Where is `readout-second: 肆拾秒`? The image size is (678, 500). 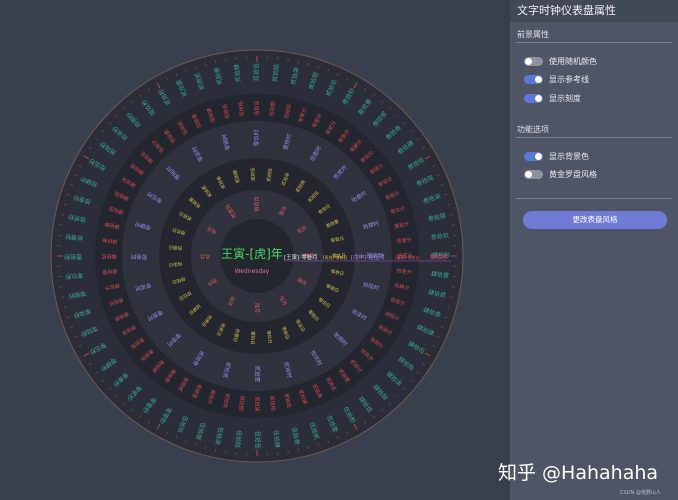
readout-second: 肆拾秒 is located at coordinates (439, 257).